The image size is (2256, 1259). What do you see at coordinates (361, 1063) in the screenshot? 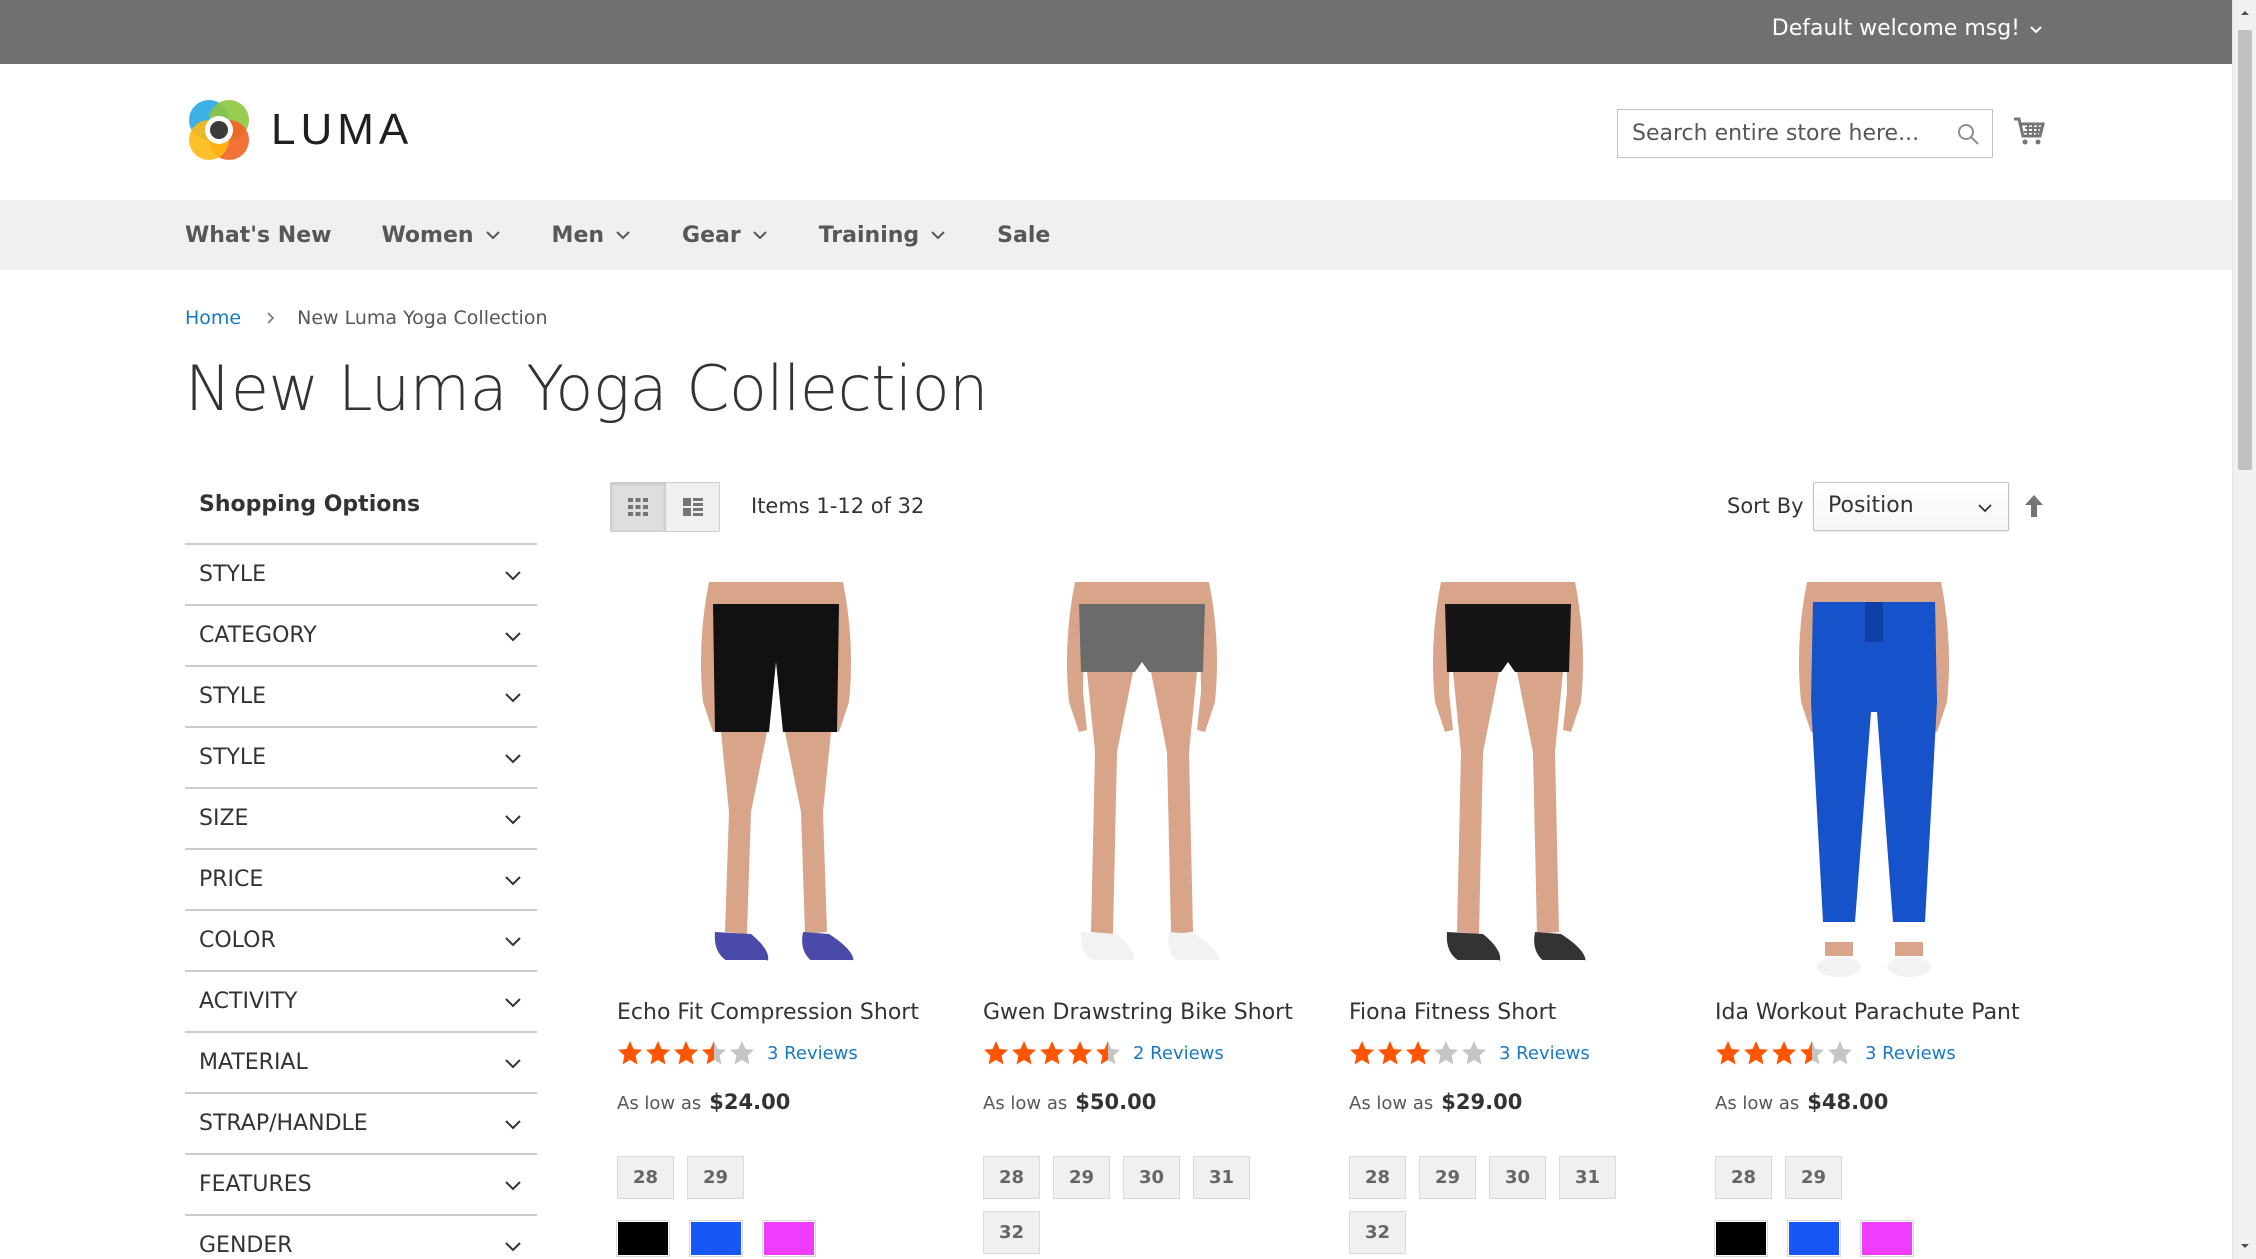
I see `filter-material: Material` at bounding box center [361, 1063].